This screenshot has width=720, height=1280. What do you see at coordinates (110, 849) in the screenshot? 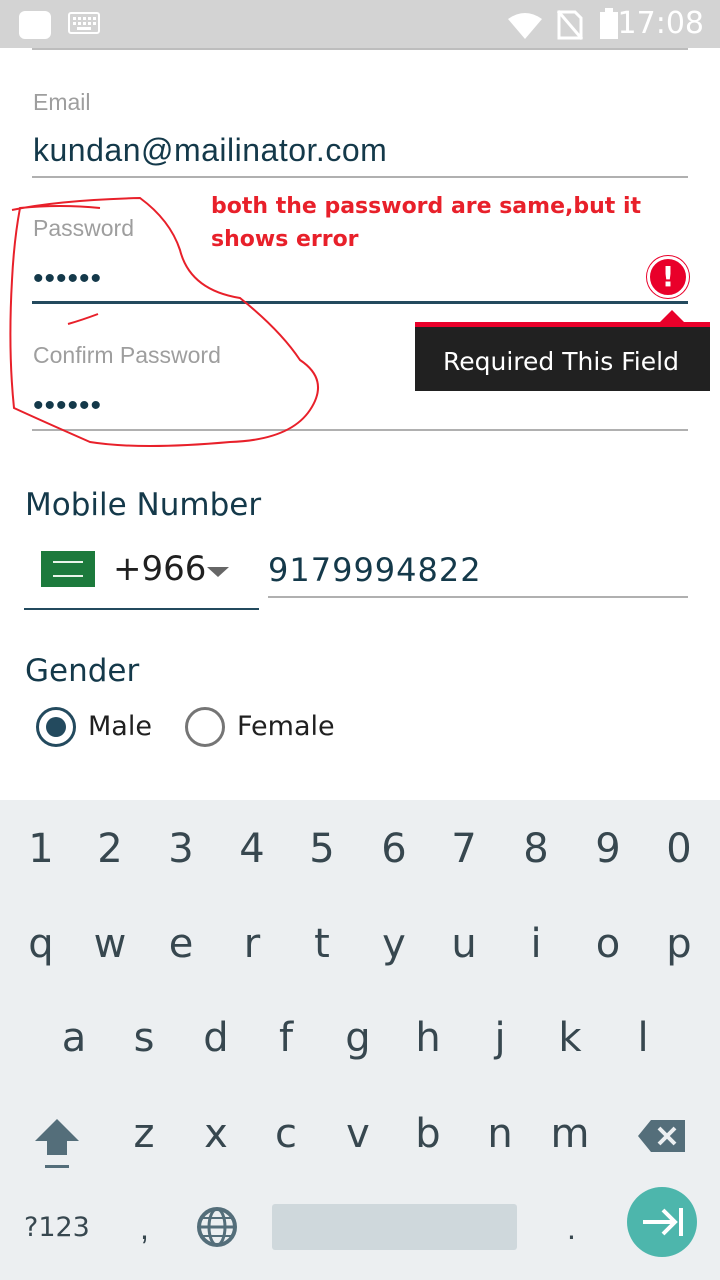
I see `key-2: 2` at bounding box center [110, 849].